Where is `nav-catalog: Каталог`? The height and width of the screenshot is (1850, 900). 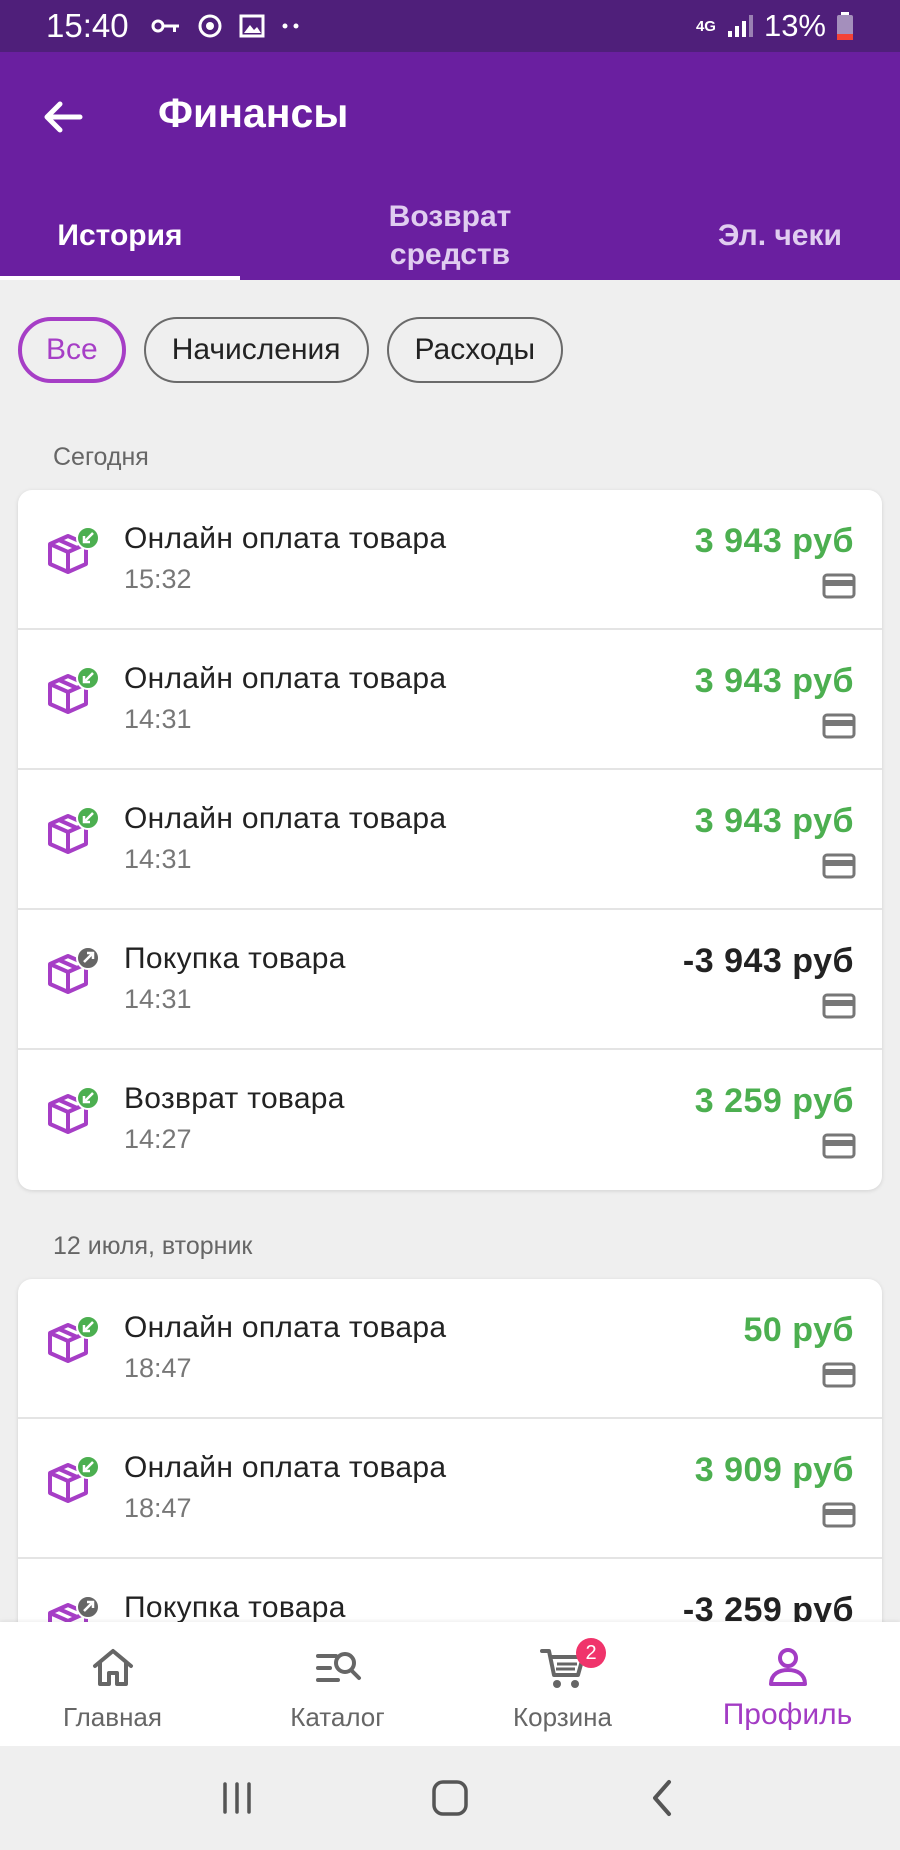 nav-catalog: Каталог is located at coordinates (337, 1684).